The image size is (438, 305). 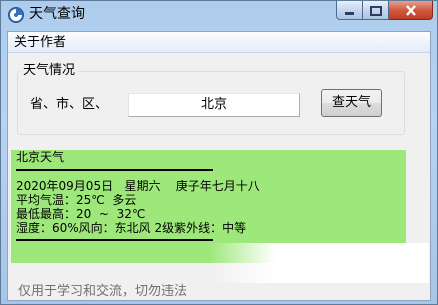 I want to click on minimize-icon, so click(x=349, y=10).